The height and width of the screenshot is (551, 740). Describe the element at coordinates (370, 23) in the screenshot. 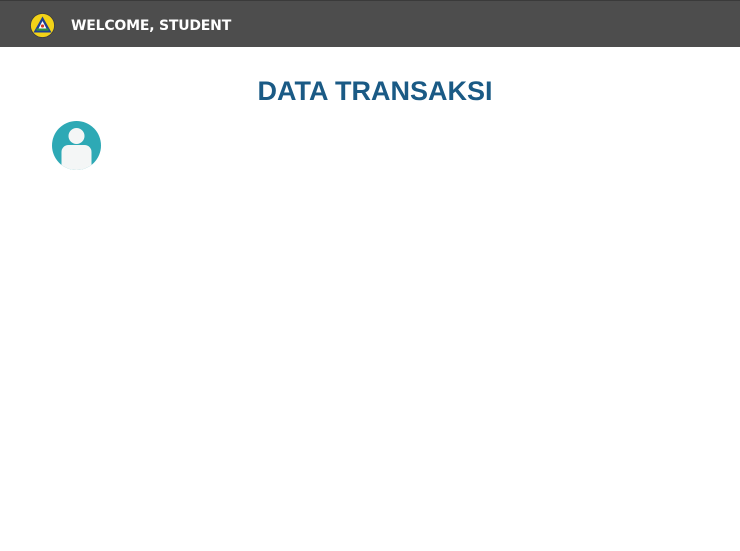

I see `top-navigation-bar: WELCOME, STUDENT` at that location.